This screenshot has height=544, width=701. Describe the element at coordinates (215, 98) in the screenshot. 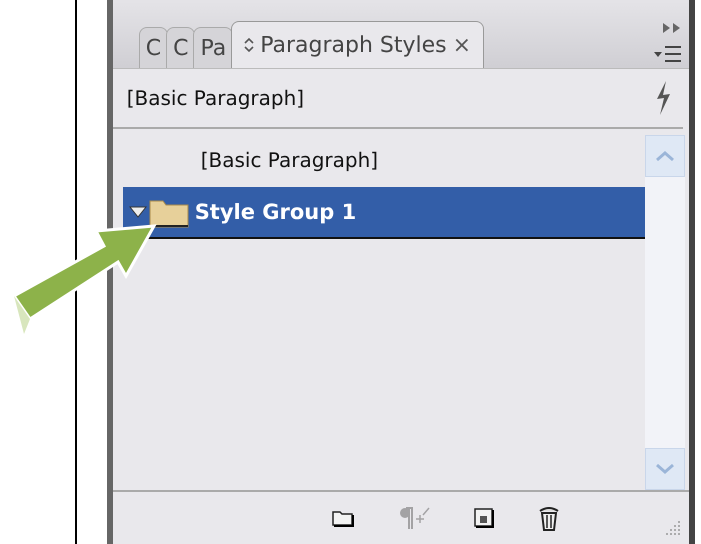

I see `current-style-label: [Basic Paragraph]` at that location.